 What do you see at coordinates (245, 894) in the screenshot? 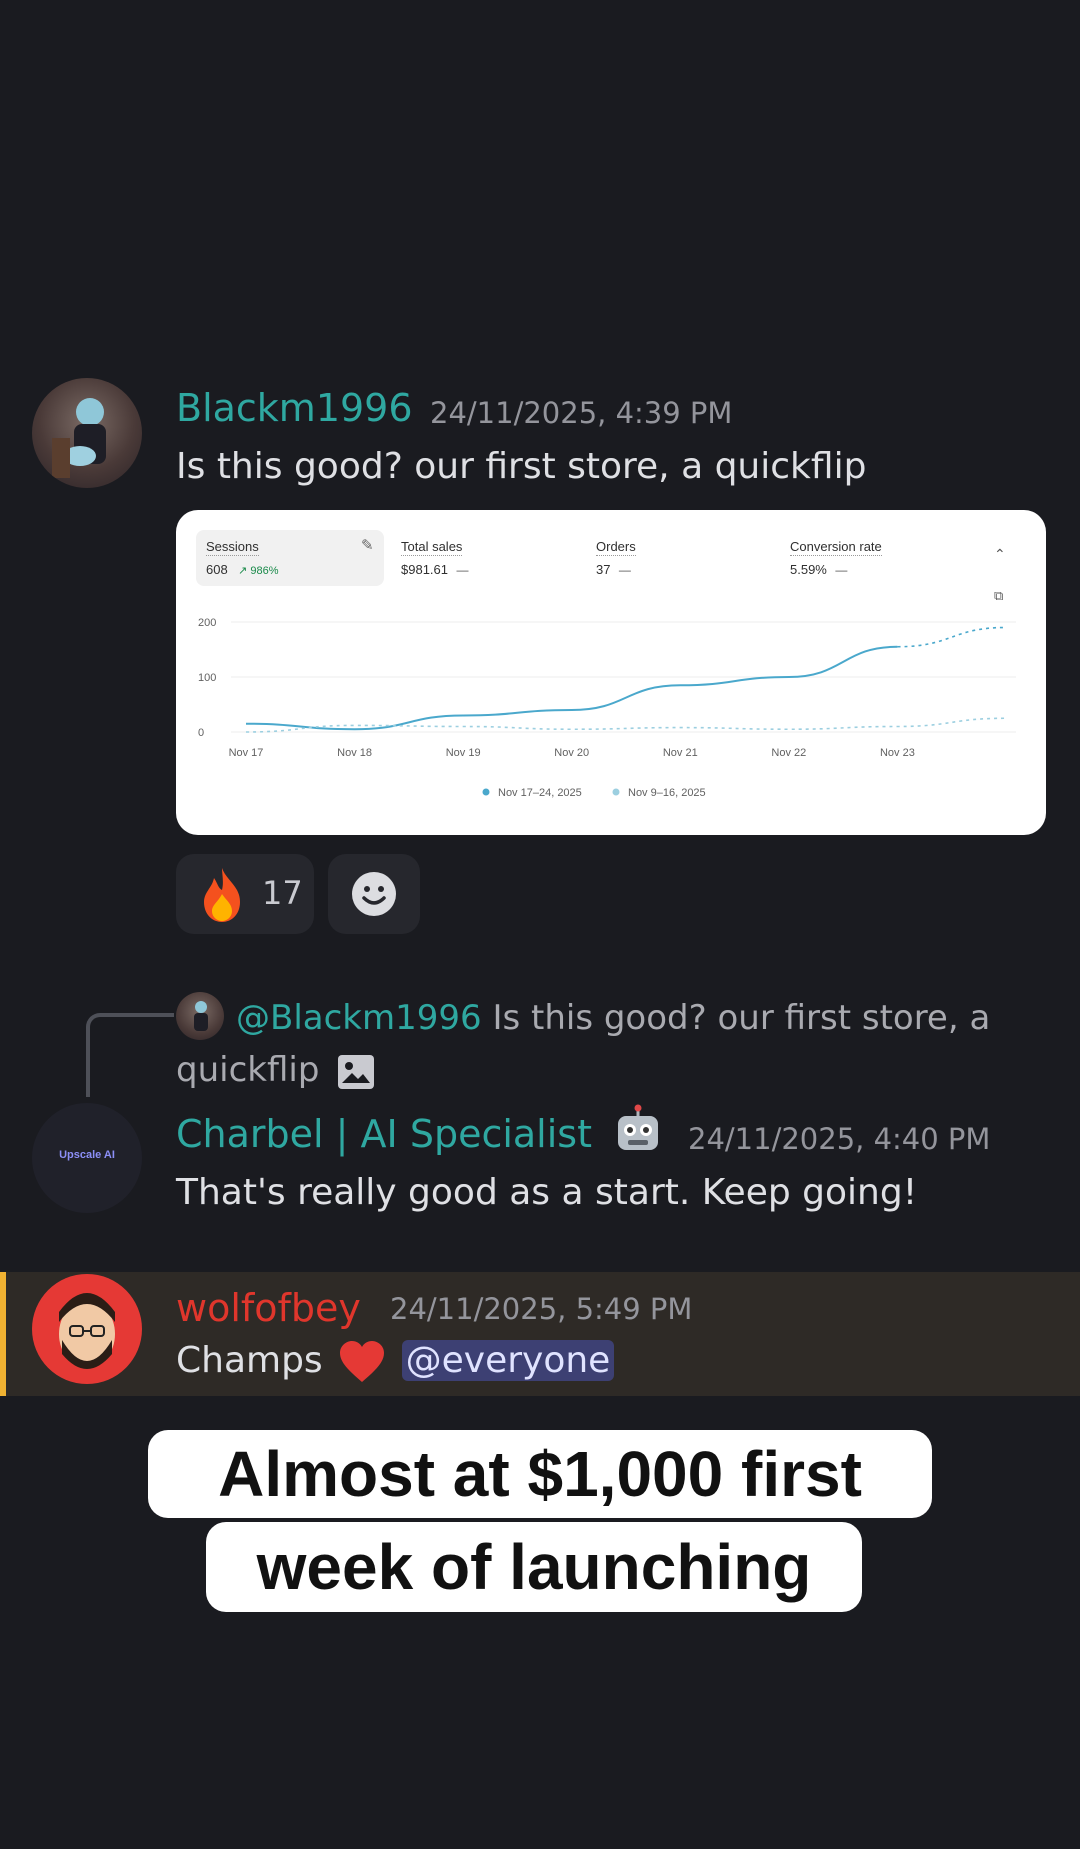
I see `reaction-fire: 17` at bounding box center [245, 894].